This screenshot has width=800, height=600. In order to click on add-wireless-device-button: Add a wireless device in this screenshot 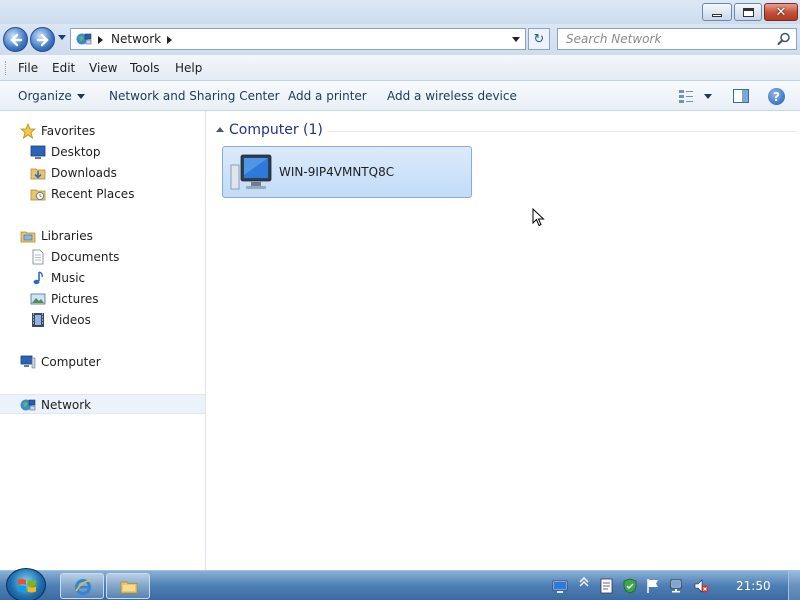, I will do `click(452, 96)`.